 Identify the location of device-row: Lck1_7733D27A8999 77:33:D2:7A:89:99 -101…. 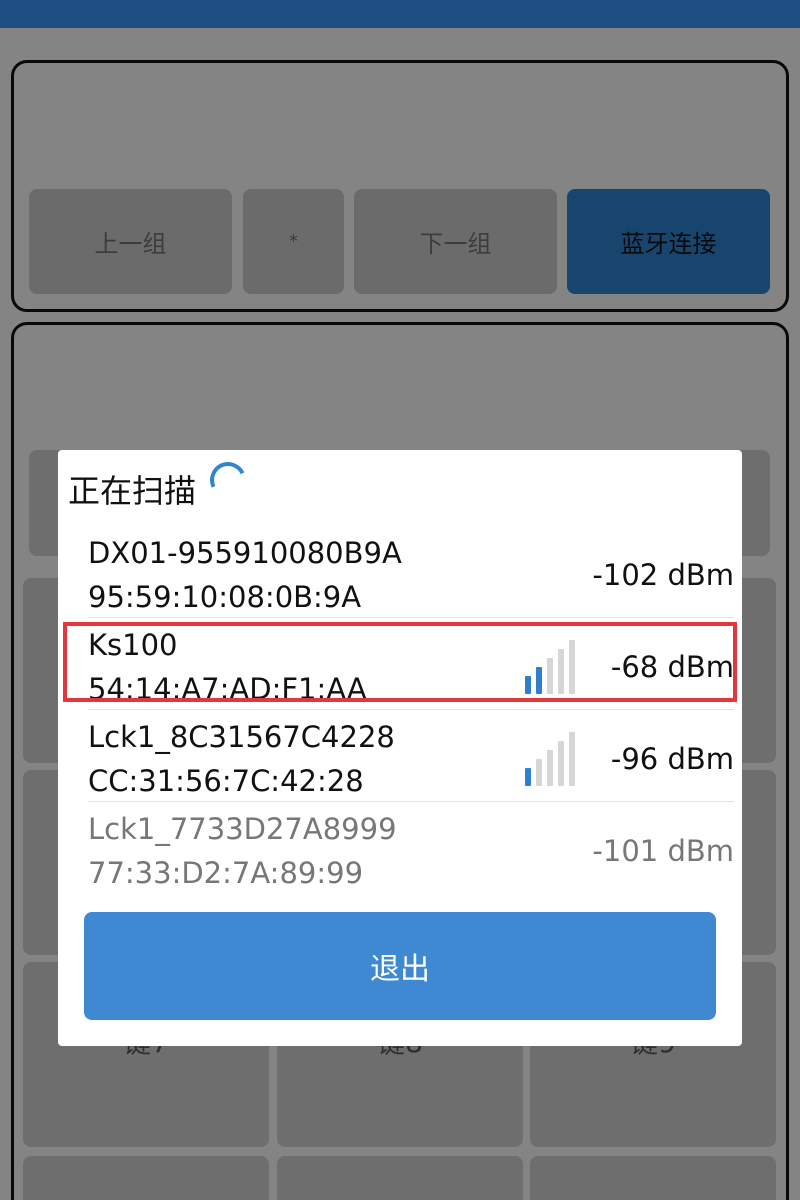
(411, 849).